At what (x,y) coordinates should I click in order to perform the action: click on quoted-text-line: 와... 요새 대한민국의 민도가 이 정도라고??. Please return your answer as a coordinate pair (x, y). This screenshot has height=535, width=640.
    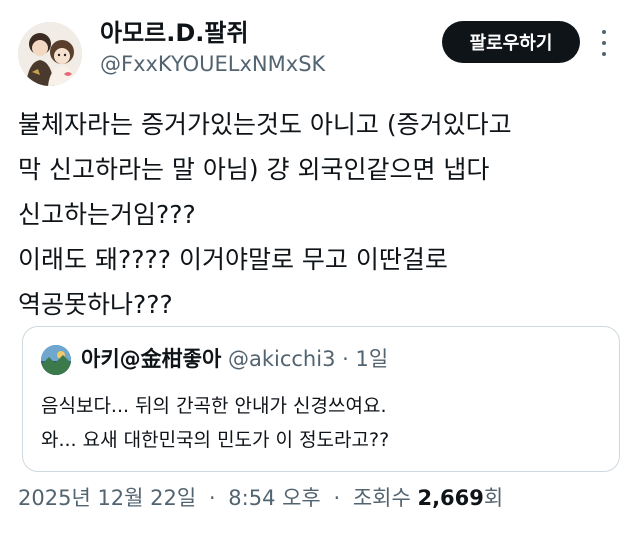
    Looking at the image, I should click on (215, 440).